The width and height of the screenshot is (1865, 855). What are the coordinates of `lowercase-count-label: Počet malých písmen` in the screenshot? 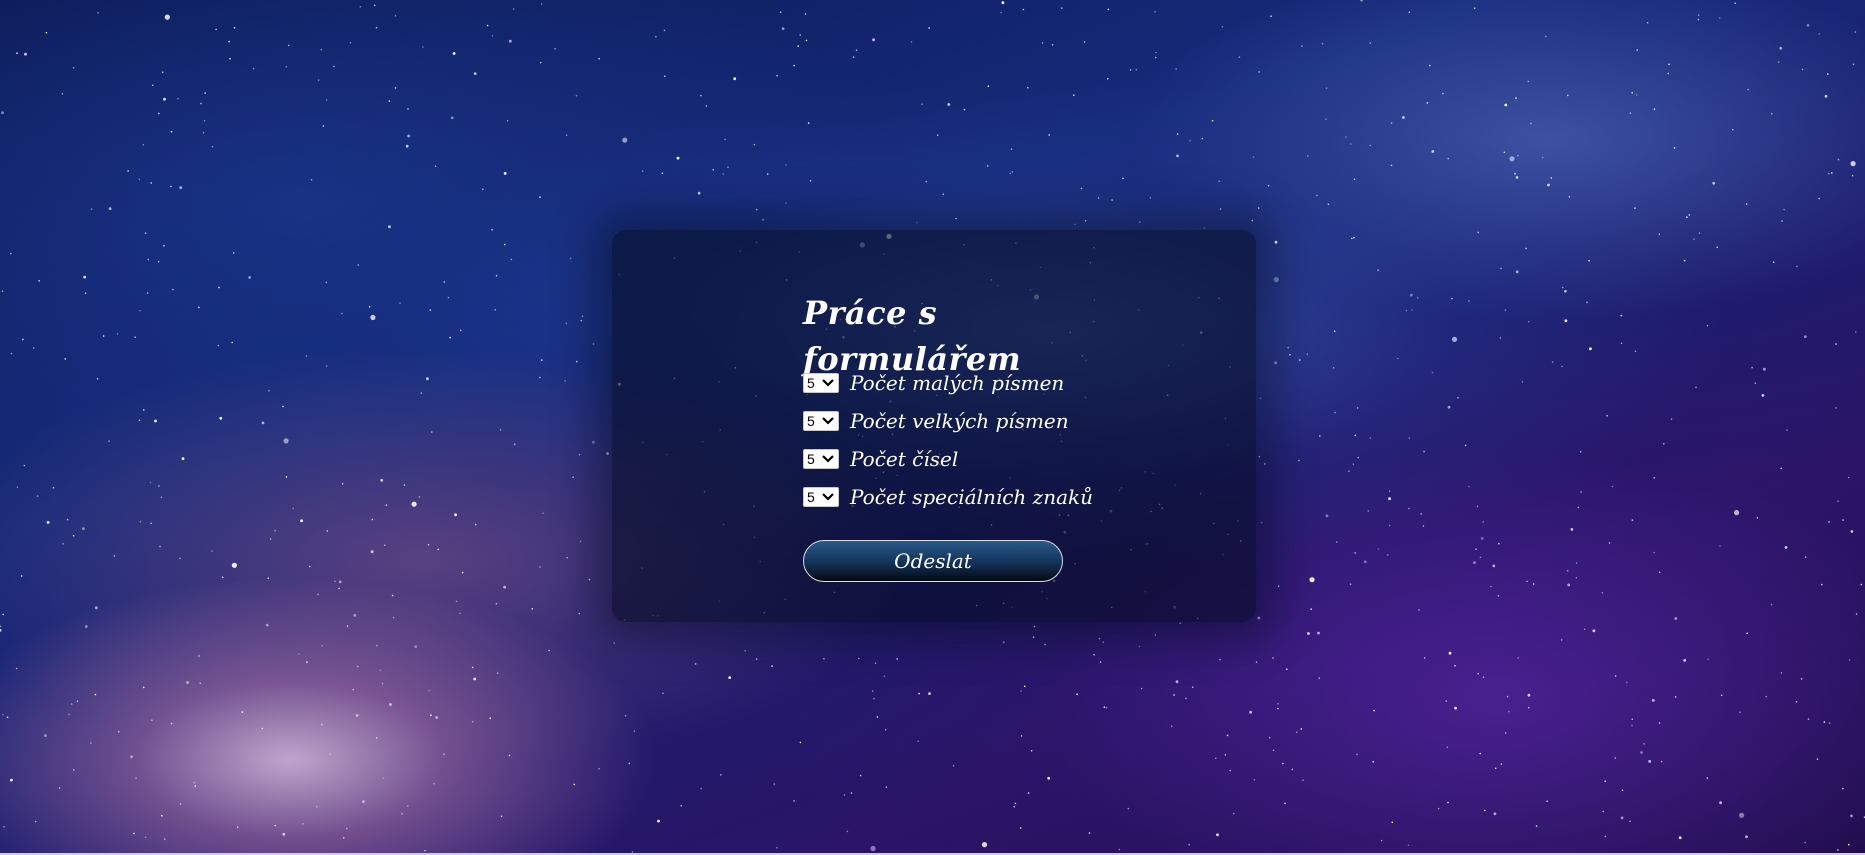 It's located at (957, 383).